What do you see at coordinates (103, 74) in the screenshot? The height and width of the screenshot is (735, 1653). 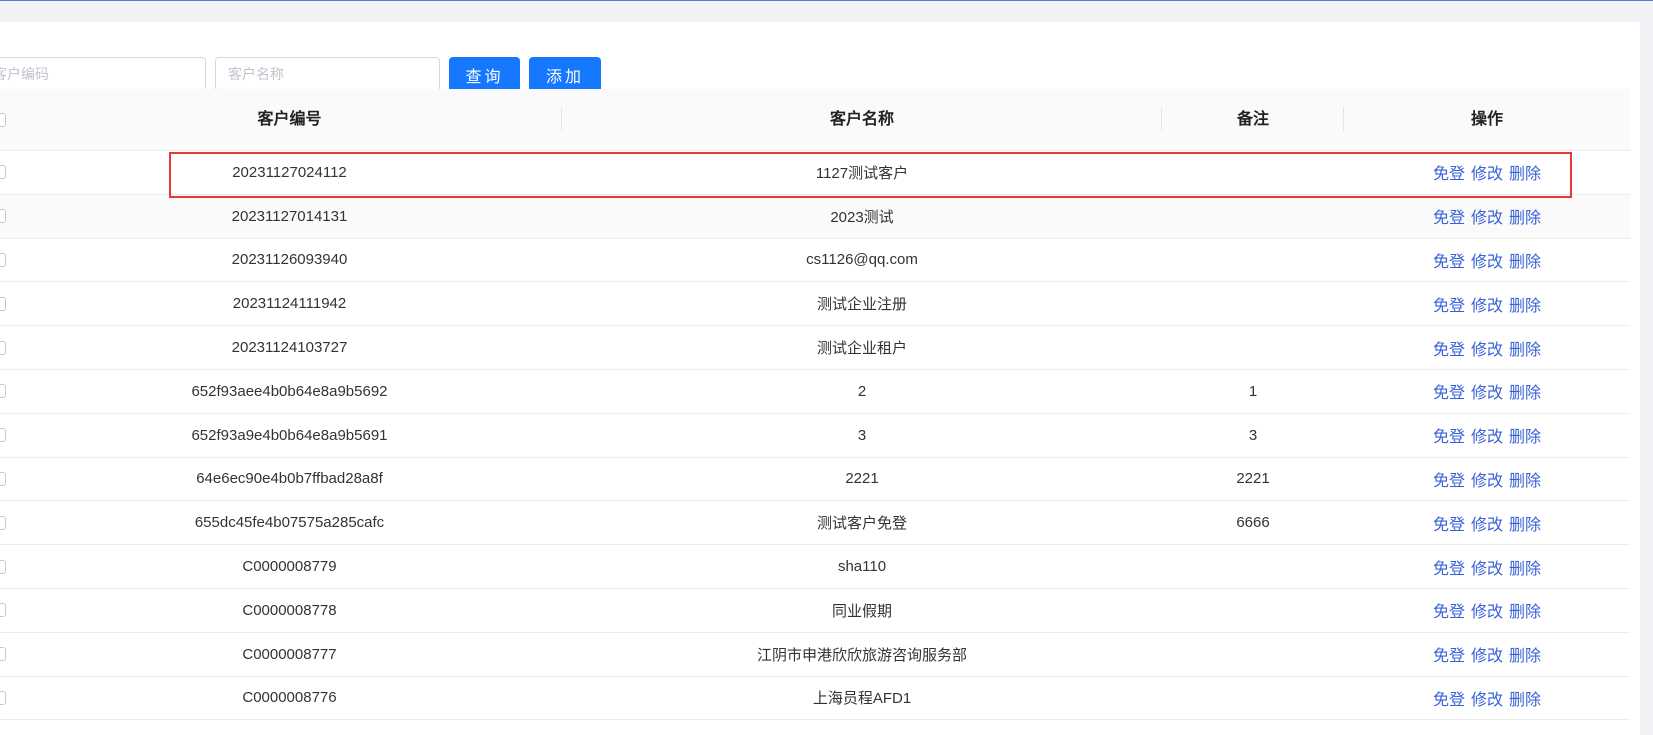 I see `customer-code-input` at bounding box center [103, 74].